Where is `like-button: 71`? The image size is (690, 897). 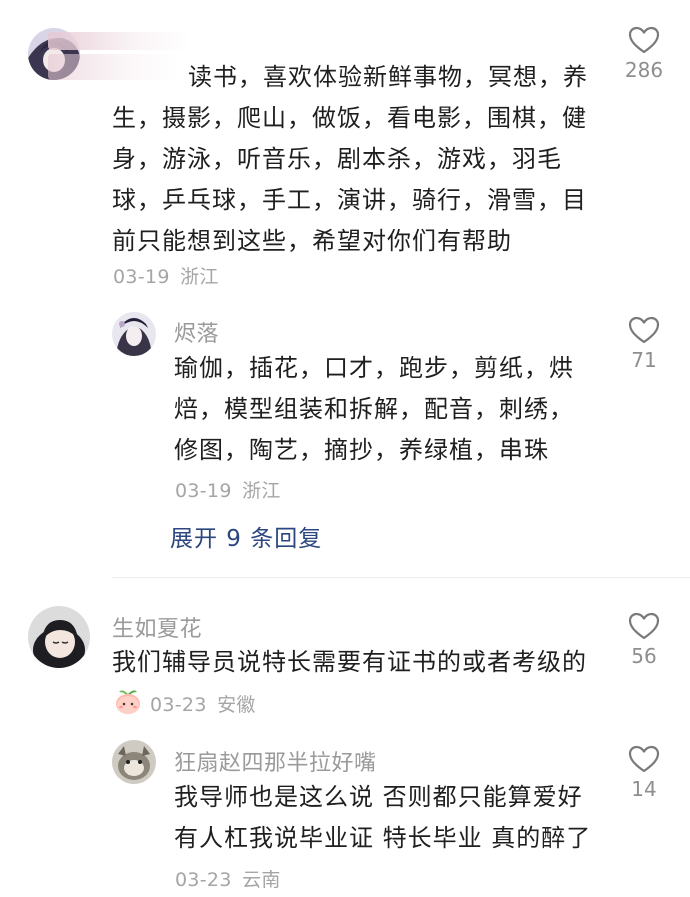
like-button: 71 is located at coordinates (644, 344).